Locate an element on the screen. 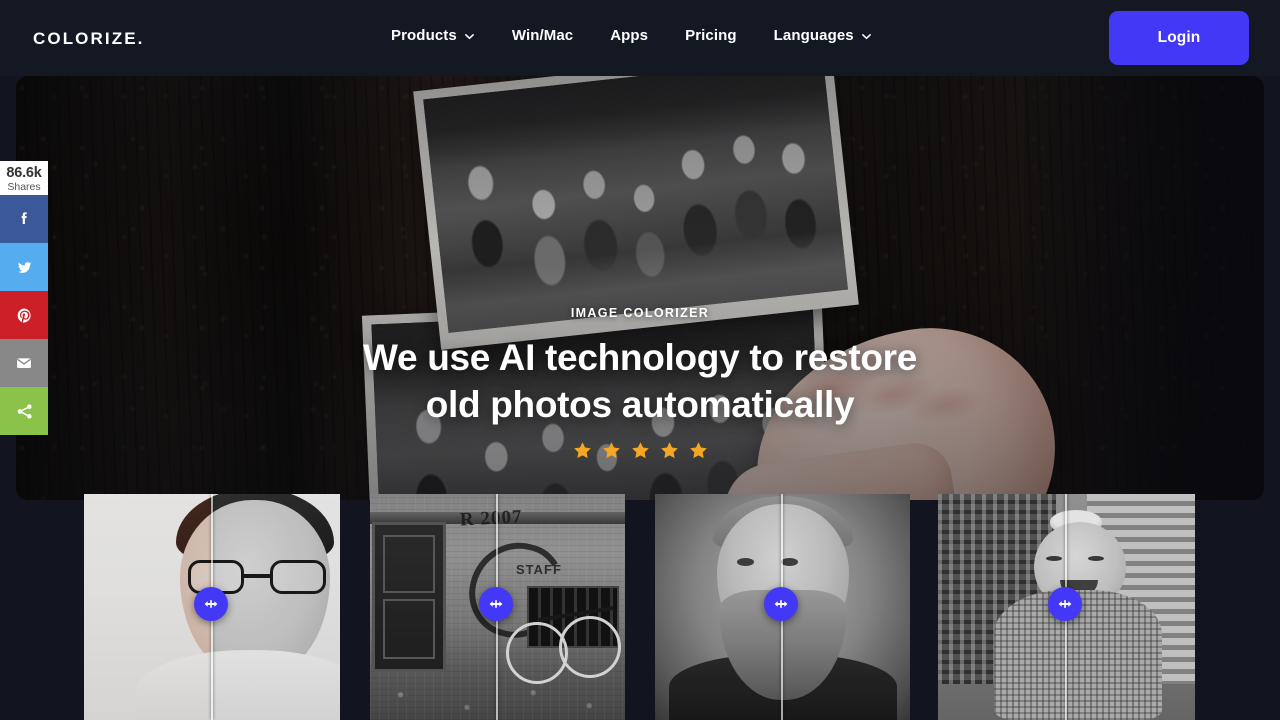 The image size is (1280, 720). facebook-icon is located at coordinates (24, 219).